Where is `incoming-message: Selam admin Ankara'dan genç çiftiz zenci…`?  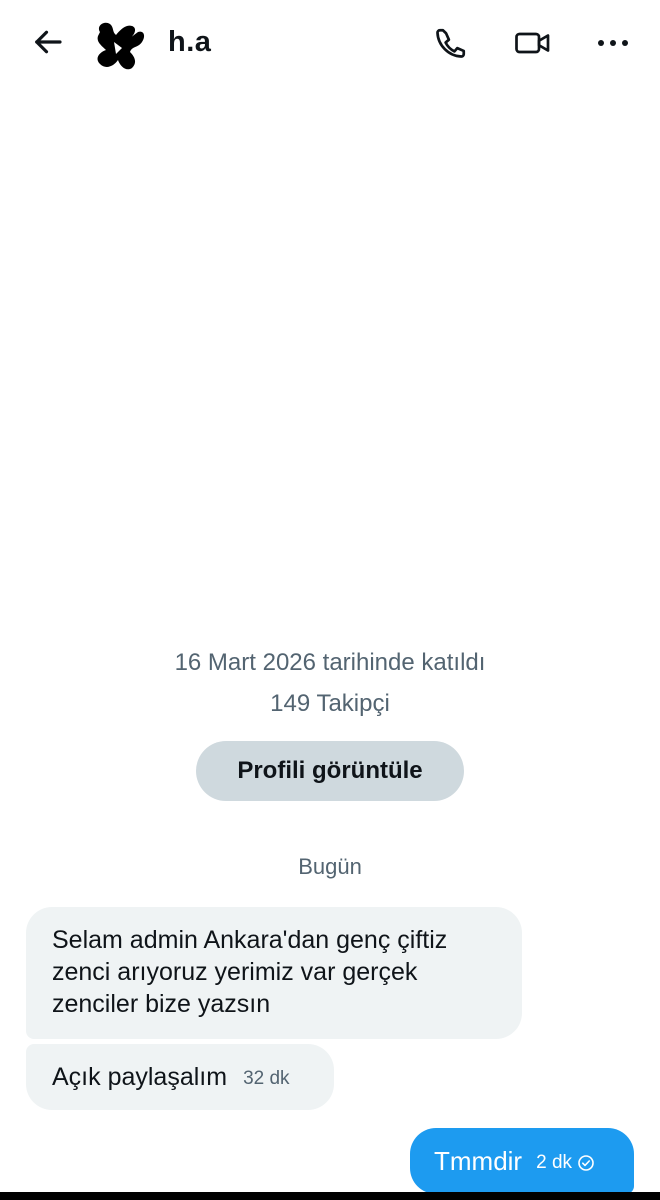 incoming-message: Selam admin Ankara'dan genç çiftiz zenci… is located at coordinates (274, 973).